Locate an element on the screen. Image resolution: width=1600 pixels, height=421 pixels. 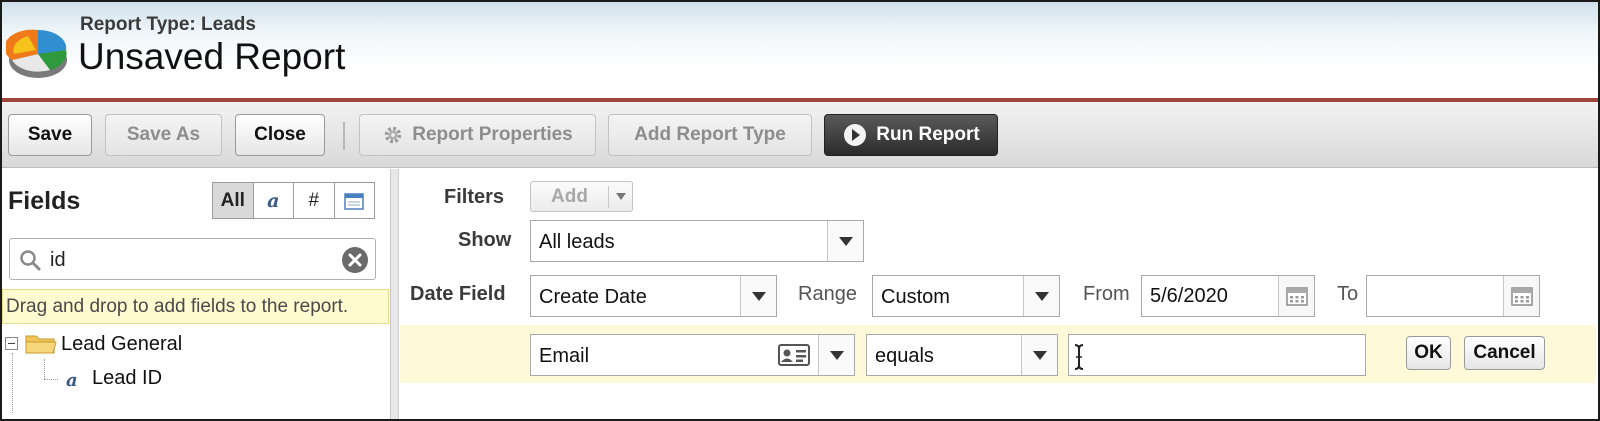
field-search-box is located at coordinates (192, 259).